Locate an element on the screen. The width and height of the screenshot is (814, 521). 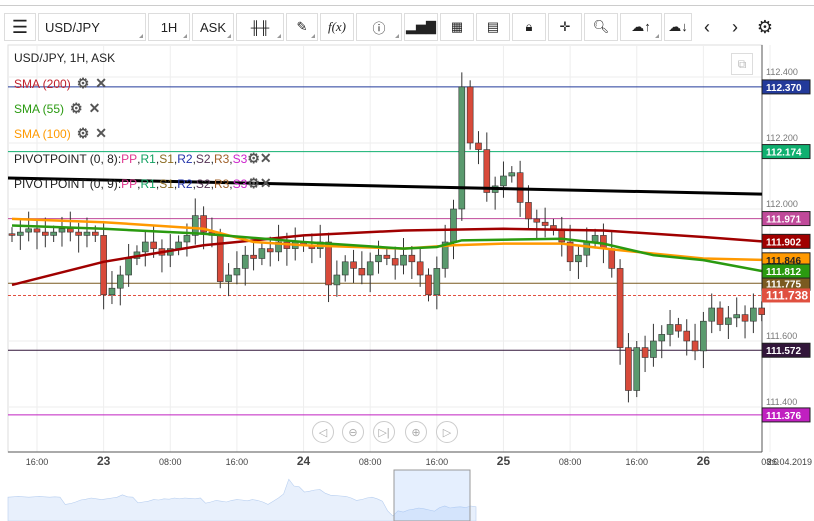
scroll-left-button: ◁ is located at coordinates (323, 432).